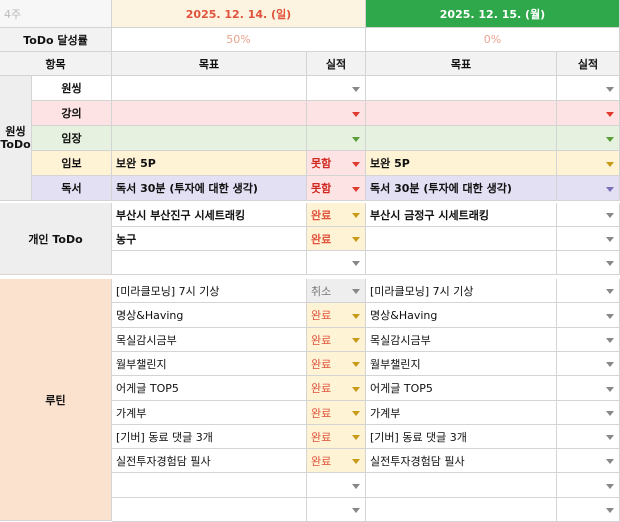 This screenshot has width=620, height=522. Describe the element at coordinates (168, 291) in the screenshot. I see `routine-goal-day1-text: [미라클모닝] 7시 기상` at that location.